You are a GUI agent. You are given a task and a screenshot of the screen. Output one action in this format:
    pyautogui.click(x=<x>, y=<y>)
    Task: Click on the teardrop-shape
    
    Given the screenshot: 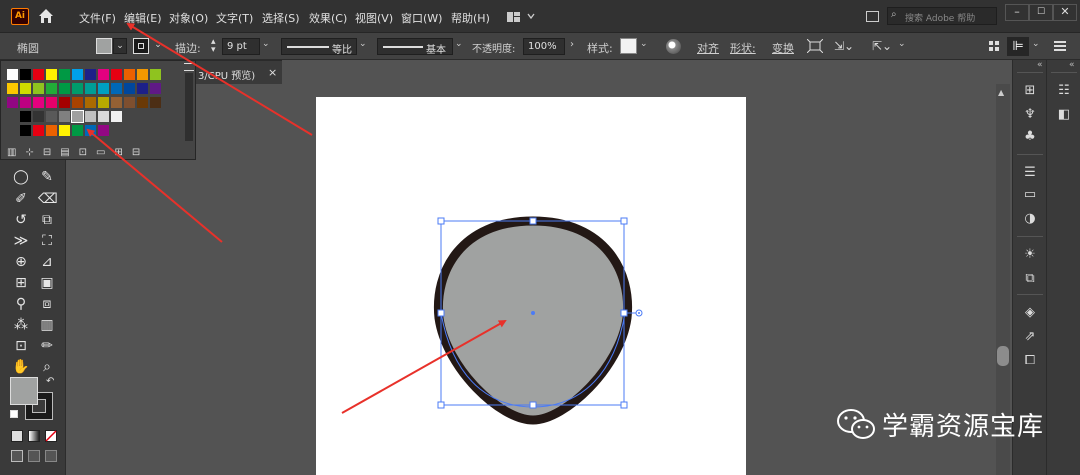 What is the action you would take?
    pyautogui.click(x=533, y=320)
    